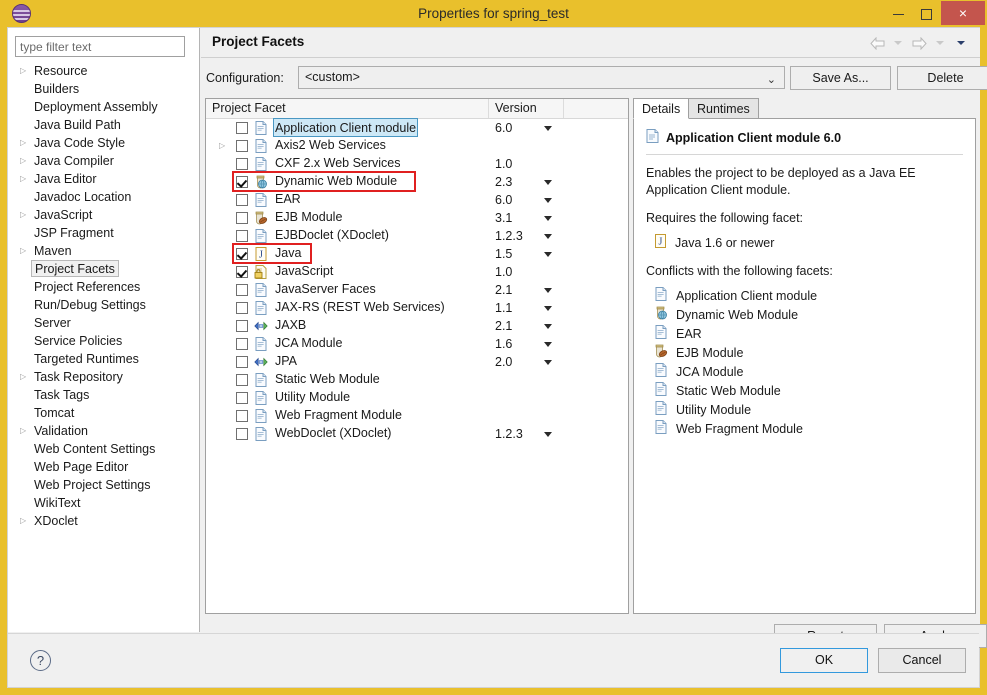  Describe the element at coordinates (961, 43) in the screenshot. I see `view-menu-icon` at that location.